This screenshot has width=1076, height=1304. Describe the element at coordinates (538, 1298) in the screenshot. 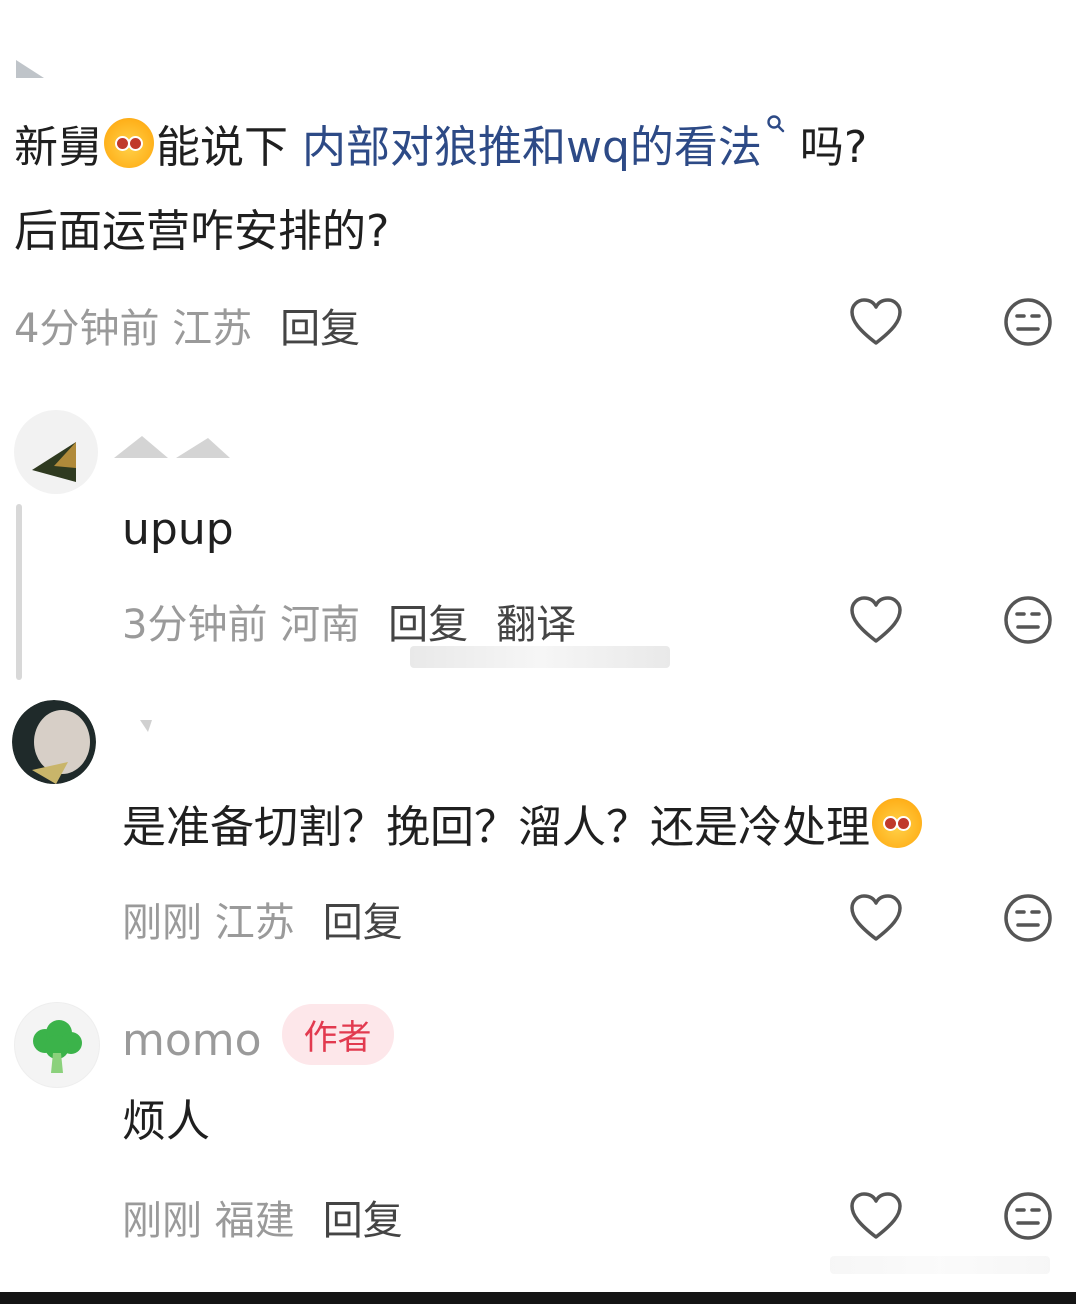

I see `bottom-edge-bar` at that location.